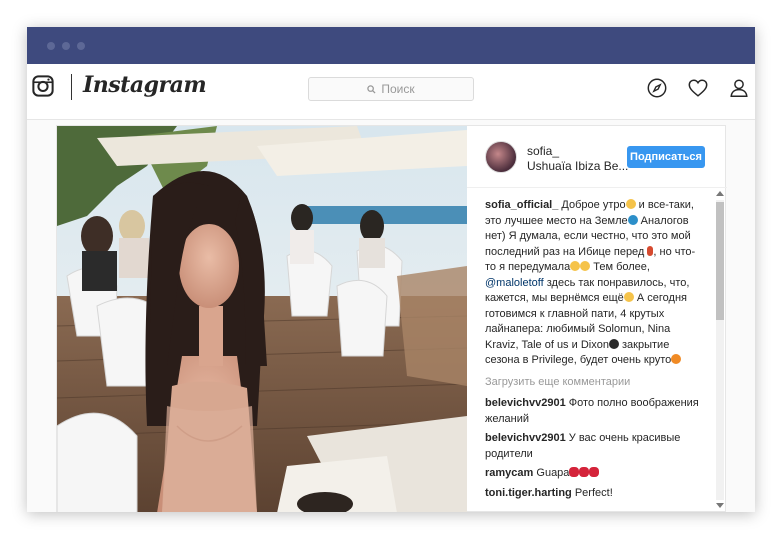 This screenshot has height=539, width=782. I want to click on scrollbar-thumb, so click(720, 261).